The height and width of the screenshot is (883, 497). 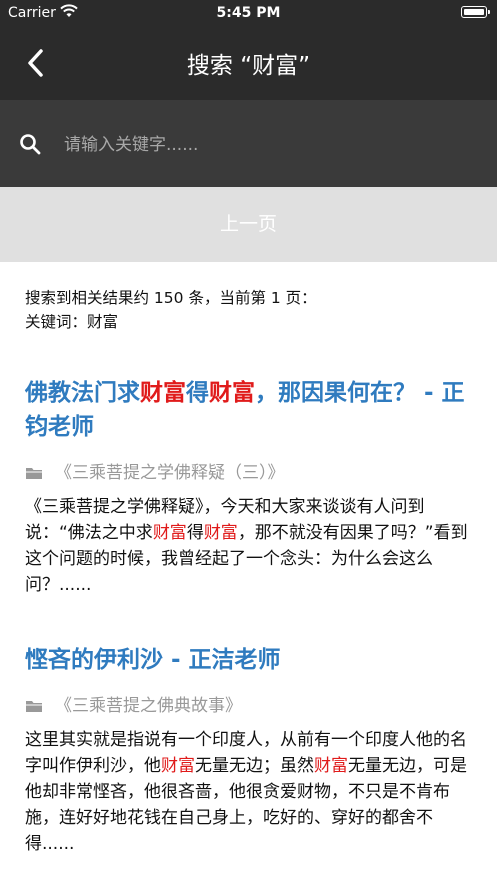 What do you see at coordinates (171, 310) in the screenshot?
I see `result-summary: 搜索到相关结果约 150 条，当前第 1 页： 关键词：财富` at bounding box center [171, 310].